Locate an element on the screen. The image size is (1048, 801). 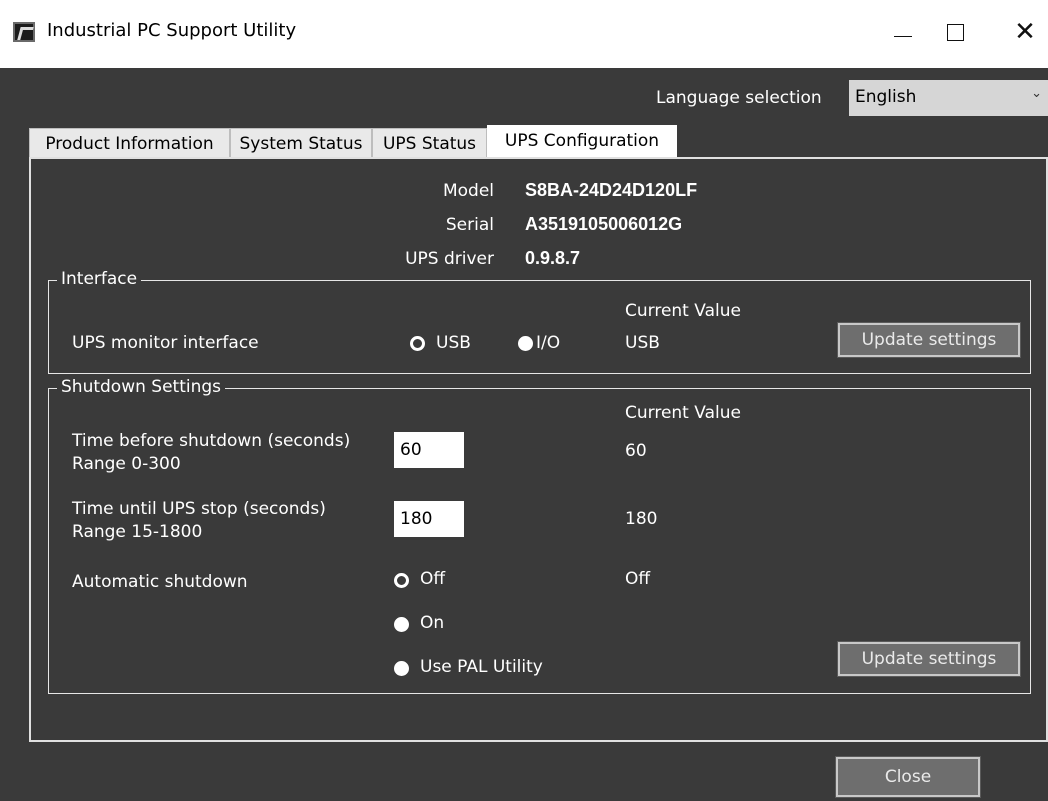
shutdown-update-settings-button: Update settings is located at coordinates (929, 659).